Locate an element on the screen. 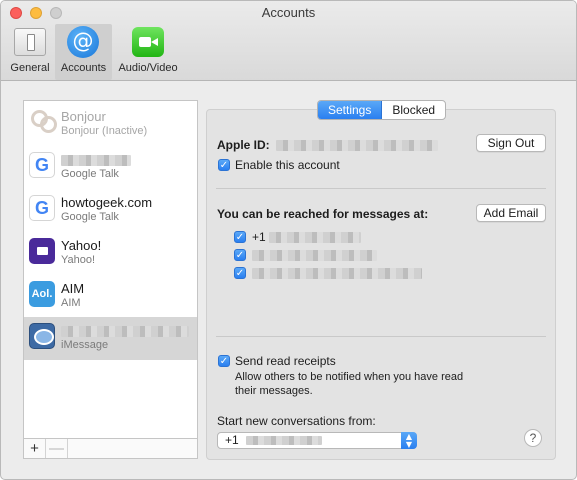  start-from-select: +1 ▲ ▼ is located at coordinates (317, 440).